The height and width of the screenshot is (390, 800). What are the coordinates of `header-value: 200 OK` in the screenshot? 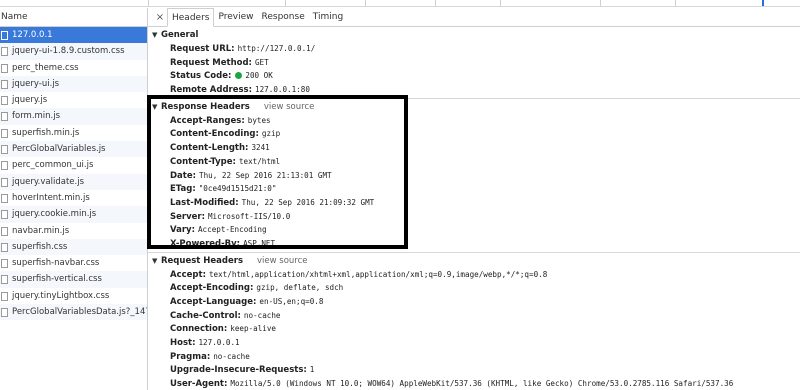 It's located at (259, 76).